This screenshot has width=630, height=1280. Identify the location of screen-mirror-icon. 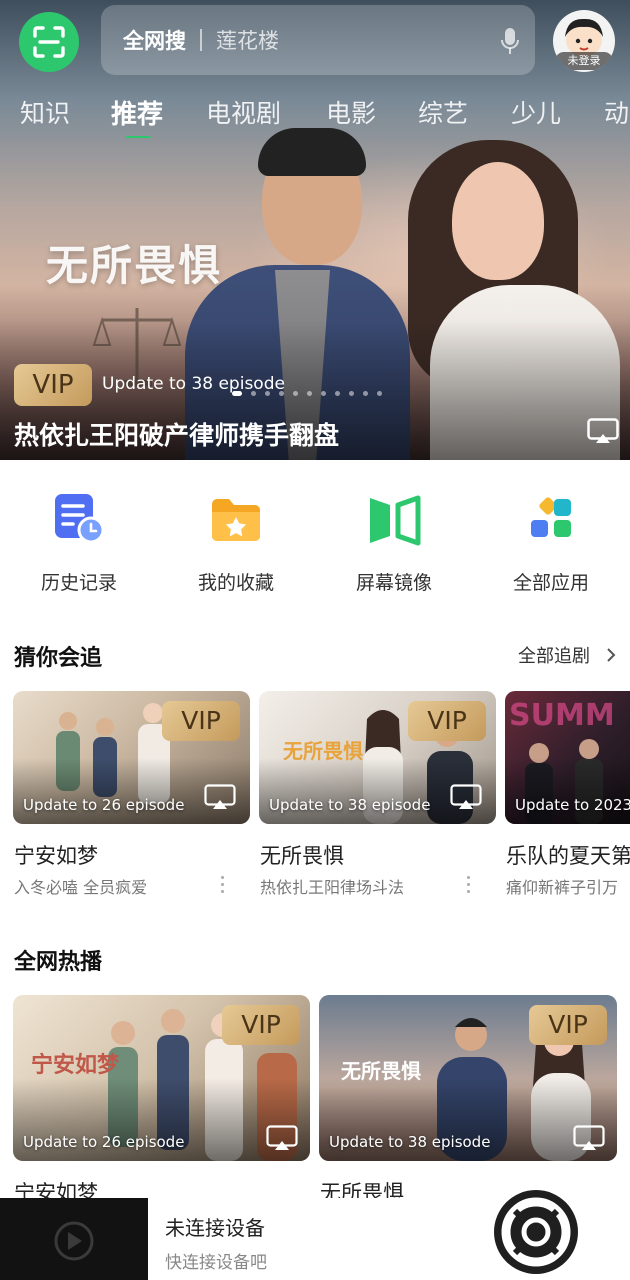
(394, 520).